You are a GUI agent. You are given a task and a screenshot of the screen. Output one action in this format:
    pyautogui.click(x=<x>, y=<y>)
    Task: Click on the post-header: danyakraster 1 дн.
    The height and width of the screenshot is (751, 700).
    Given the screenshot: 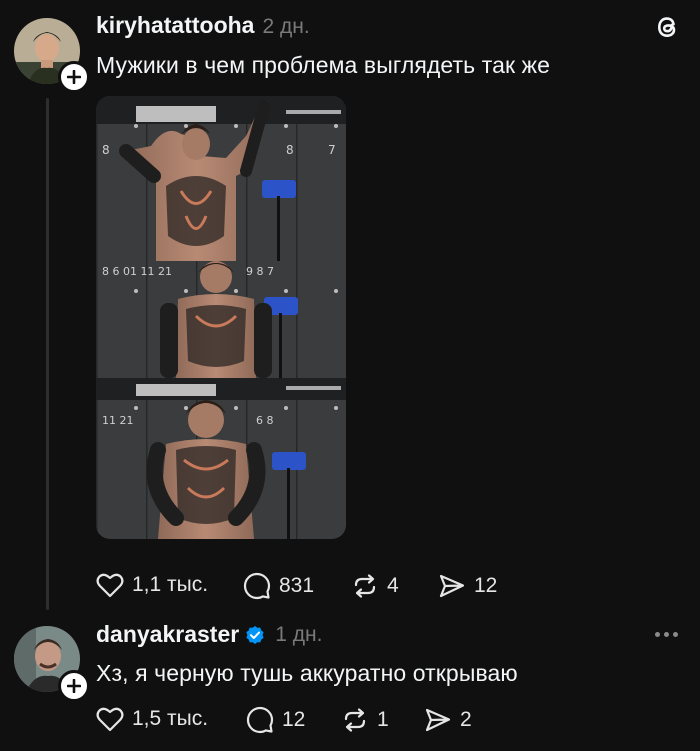 What is the action you would take?
    pyautogui.click(x=209, y=634)
    